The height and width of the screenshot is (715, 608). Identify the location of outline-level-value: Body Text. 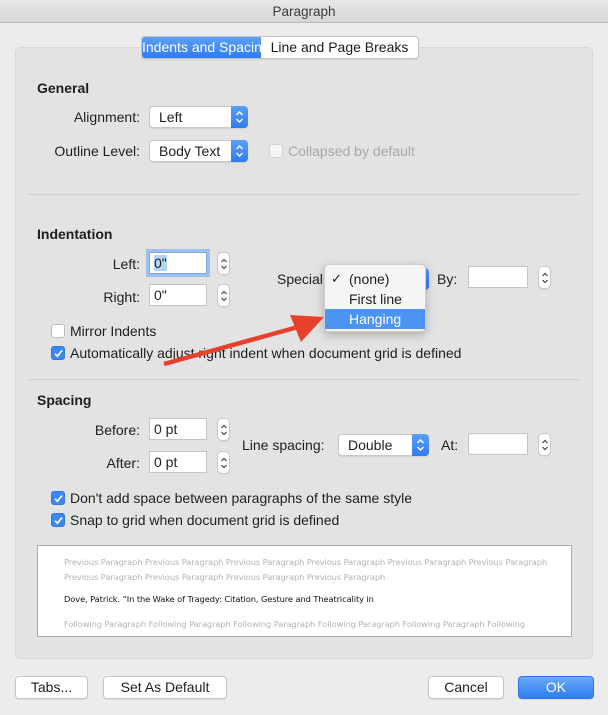
(190, 151).